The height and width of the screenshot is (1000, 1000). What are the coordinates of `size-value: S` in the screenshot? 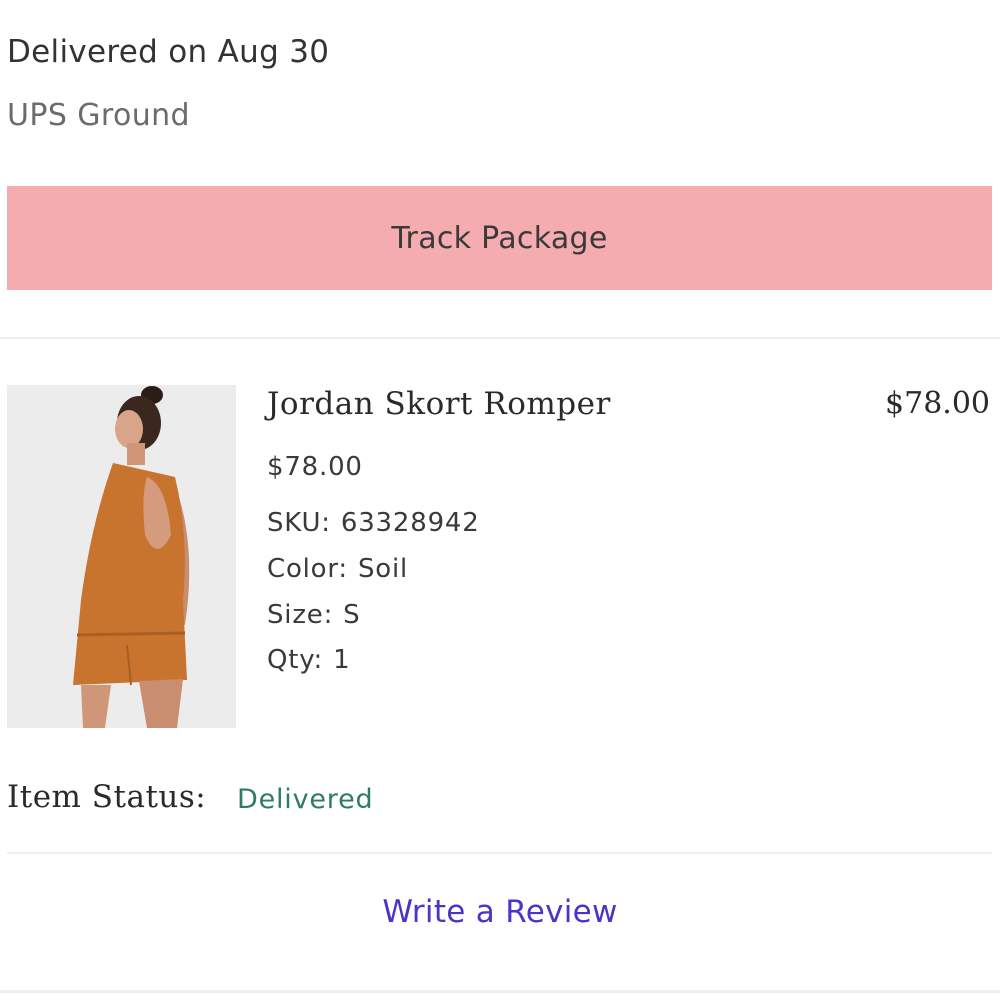 It's located at (352, 615).